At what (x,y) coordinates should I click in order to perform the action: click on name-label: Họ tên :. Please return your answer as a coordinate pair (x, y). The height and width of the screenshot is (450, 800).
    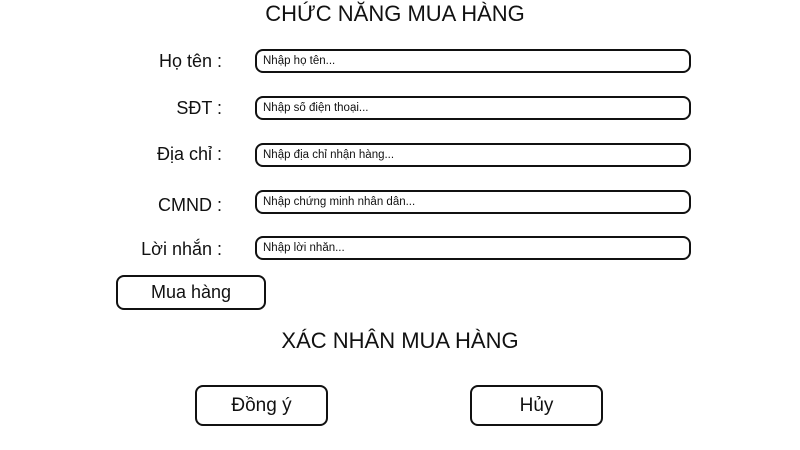
    Looking at the image, I should click on (190, 61).